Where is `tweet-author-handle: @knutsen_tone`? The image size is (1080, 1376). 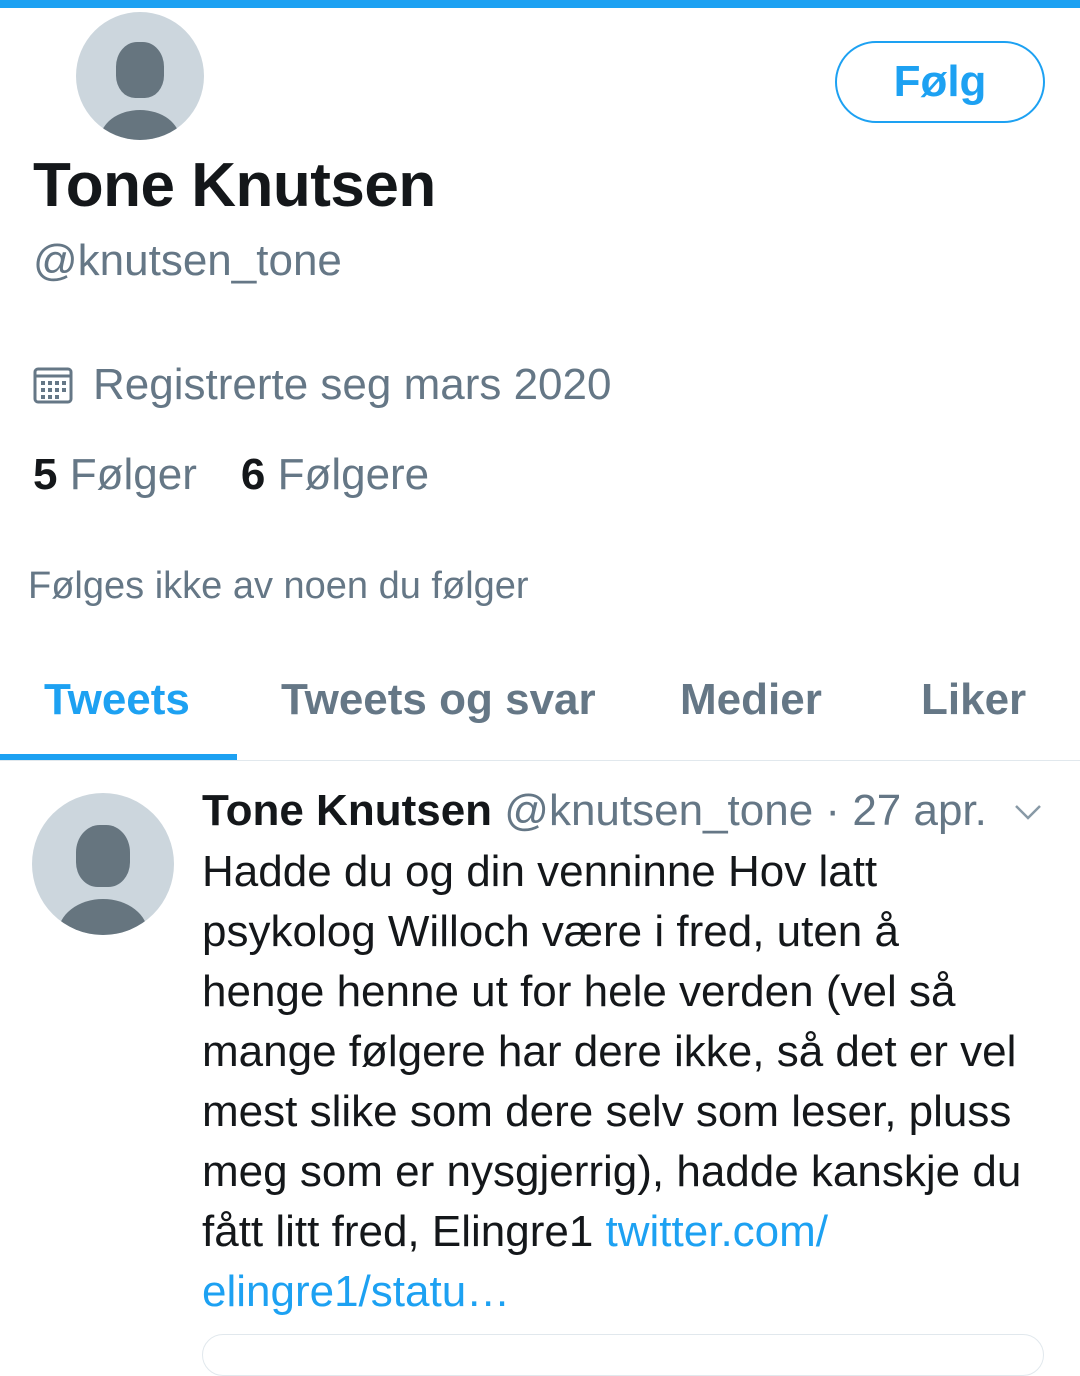 tweet-author-handle: @knutsen_tone is located at coordinates (659, 810).